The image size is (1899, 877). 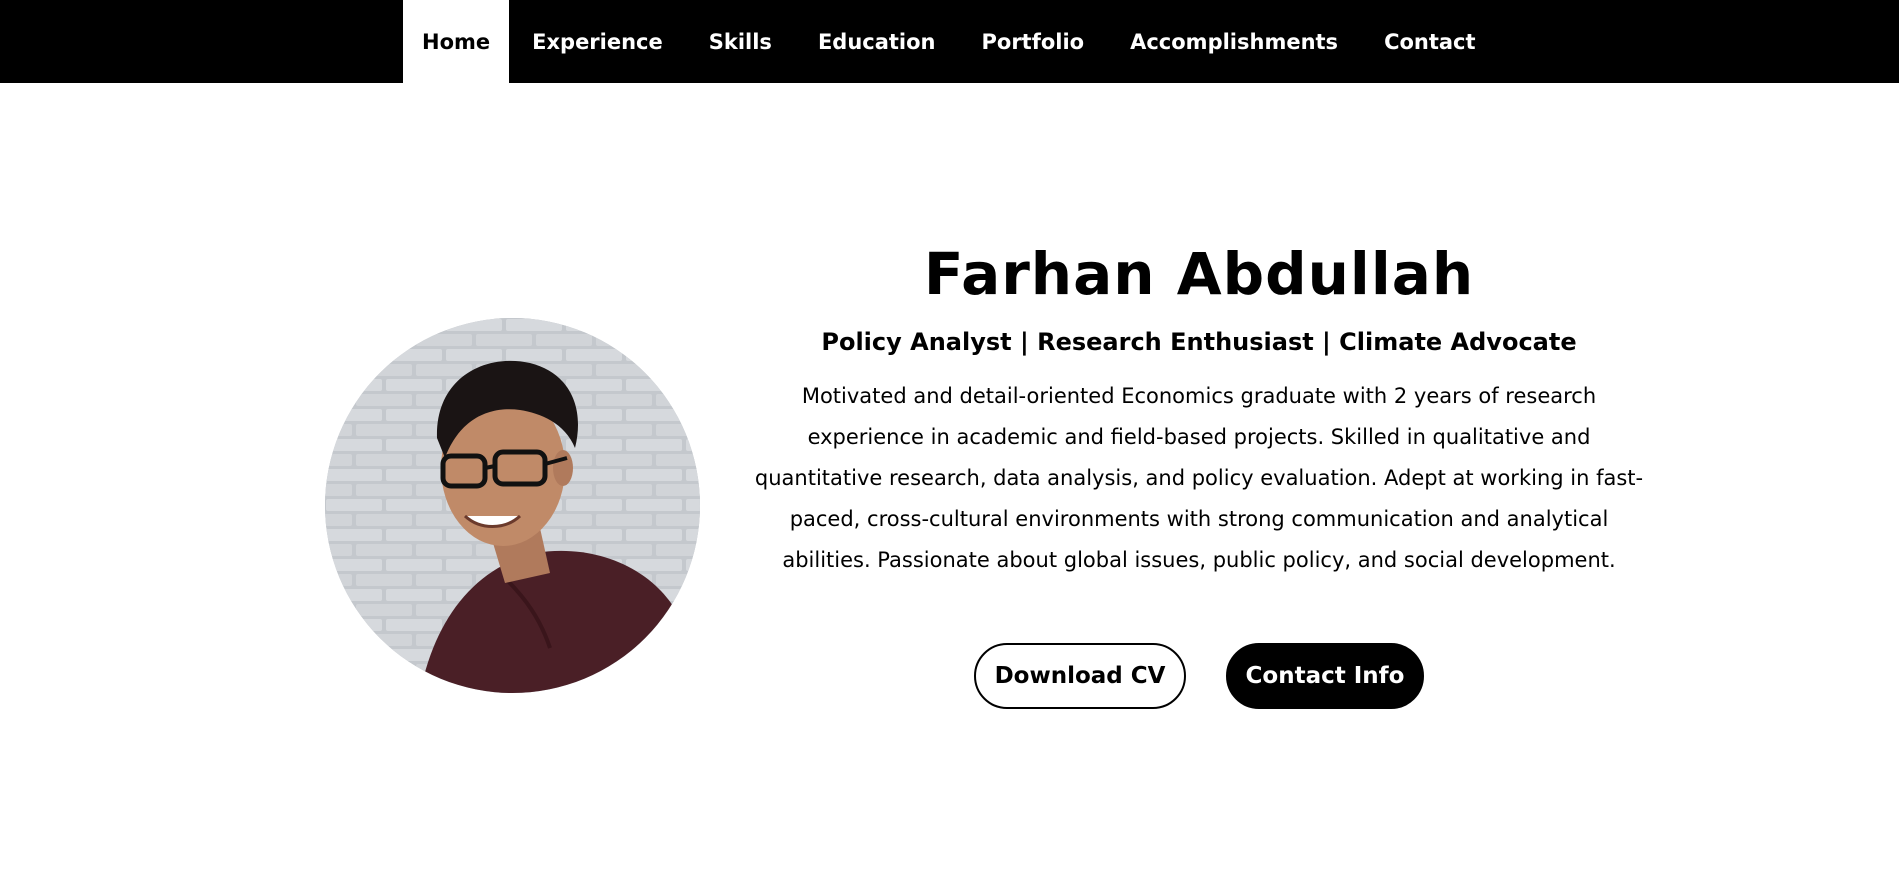 What do you see at coordinates (456, 41) in the screenshot?
I see `nav-item-home: Home` at bounding box center [456, 41].